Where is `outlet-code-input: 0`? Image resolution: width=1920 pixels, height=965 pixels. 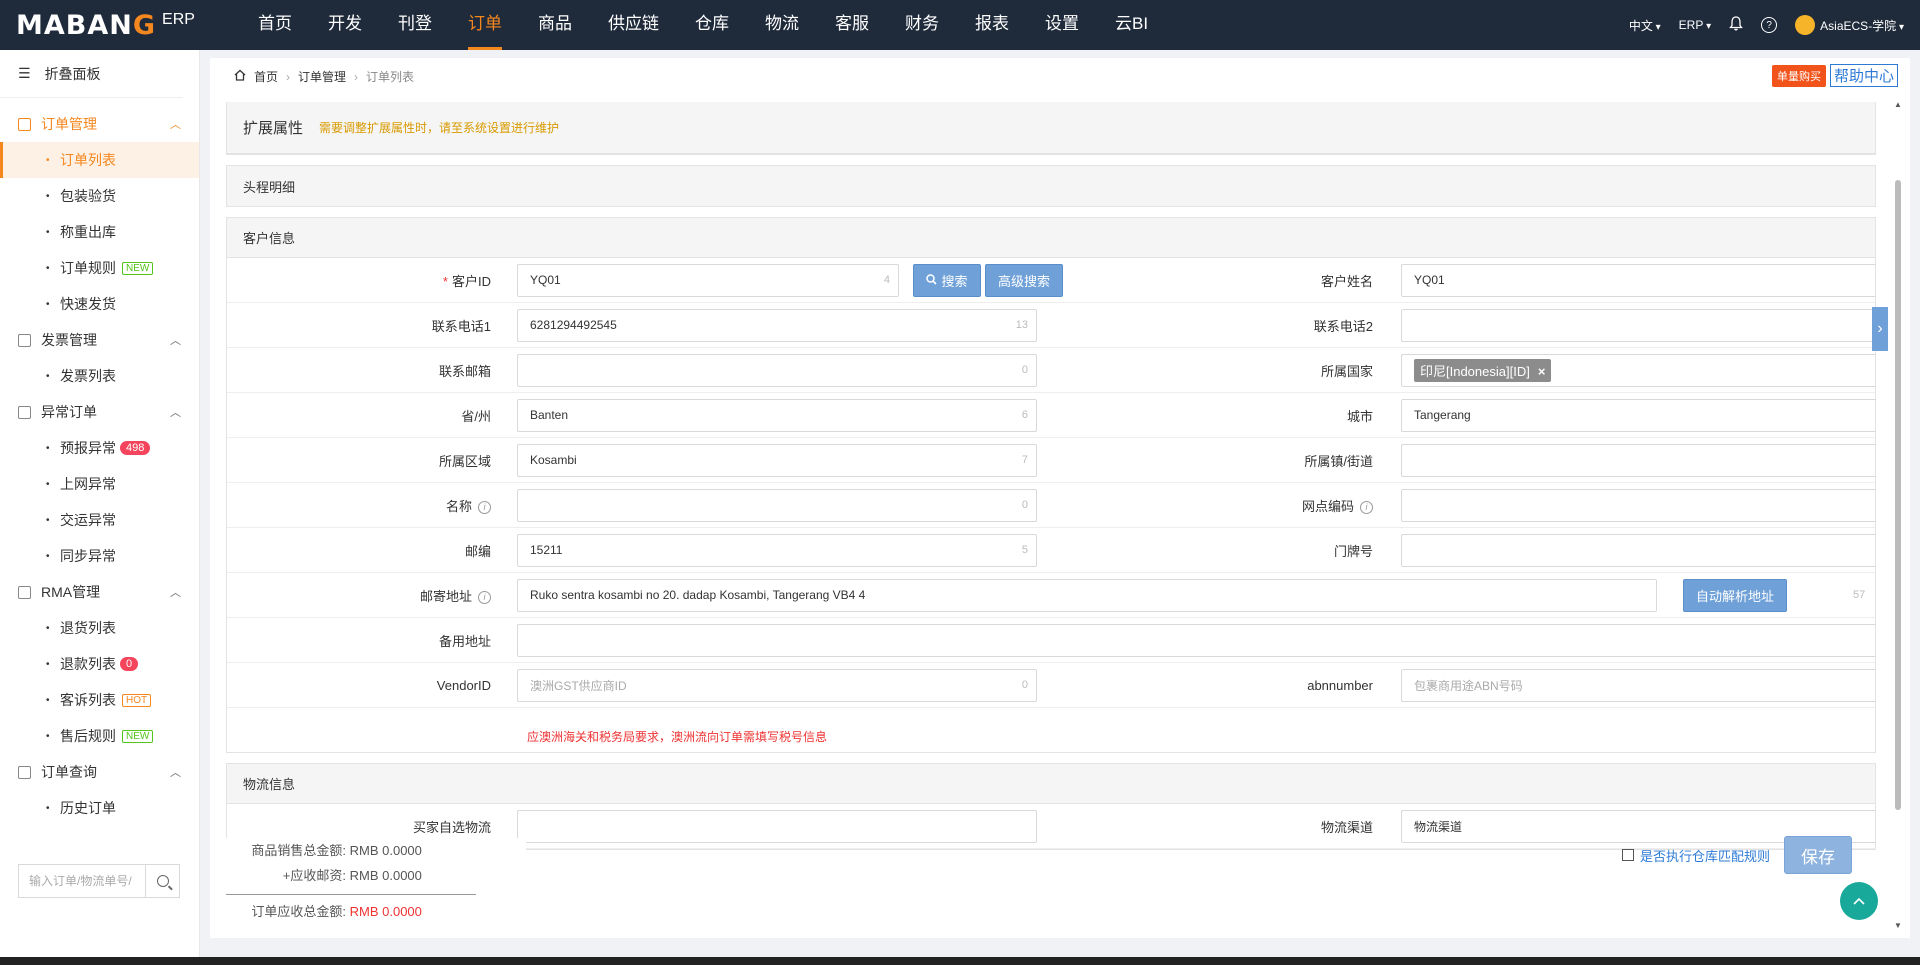 outlet-code-input: 0 is located at coordinates (1638, 505).